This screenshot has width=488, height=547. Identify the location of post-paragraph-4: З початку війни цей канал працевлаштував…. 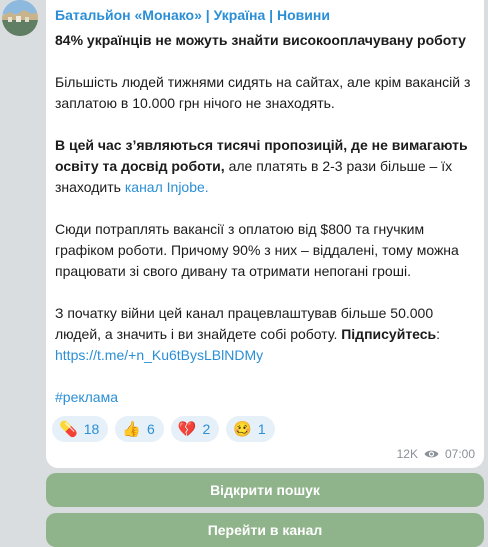
(264, 334).